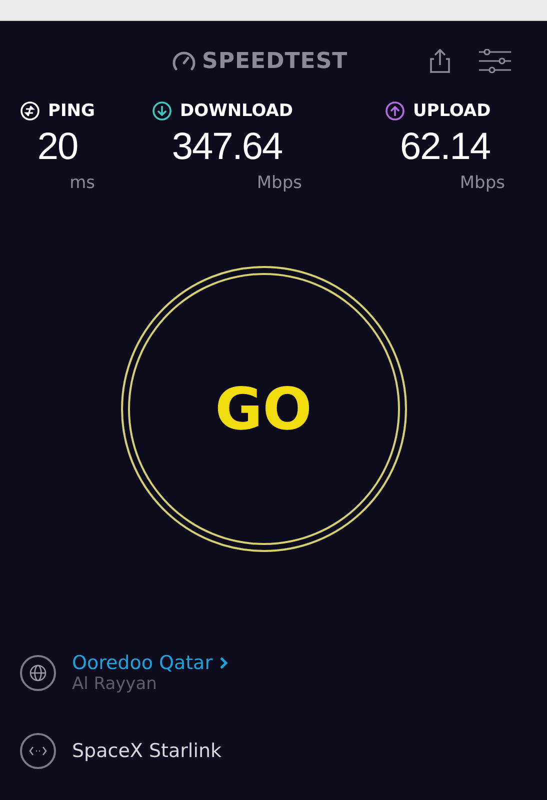 The image size is (547, 800). What do you see at coordinates (495, 61) in the screenshot?
I see `settings-icon` at bounding box center [495, 61].